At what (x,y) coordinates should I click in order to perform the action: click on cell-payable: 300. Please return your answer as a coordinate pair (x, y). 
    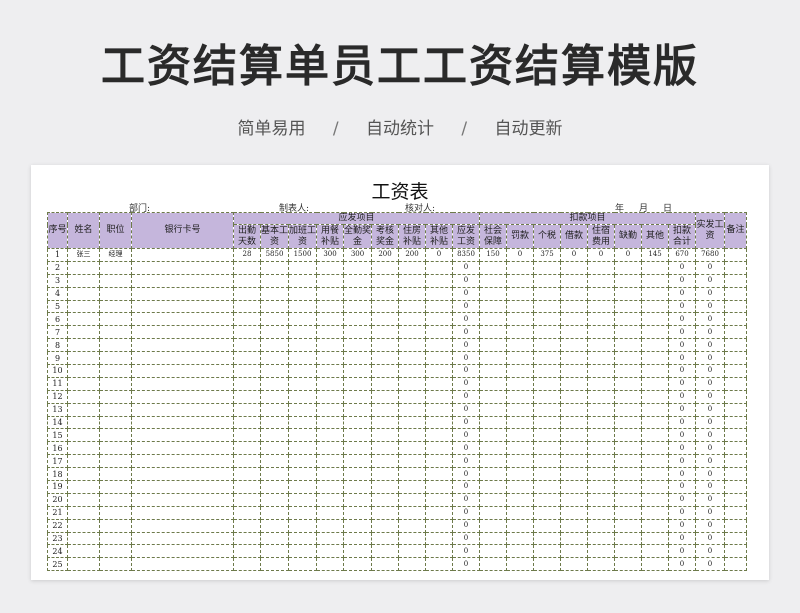
    Looking at the image, I should click on (330, 255).